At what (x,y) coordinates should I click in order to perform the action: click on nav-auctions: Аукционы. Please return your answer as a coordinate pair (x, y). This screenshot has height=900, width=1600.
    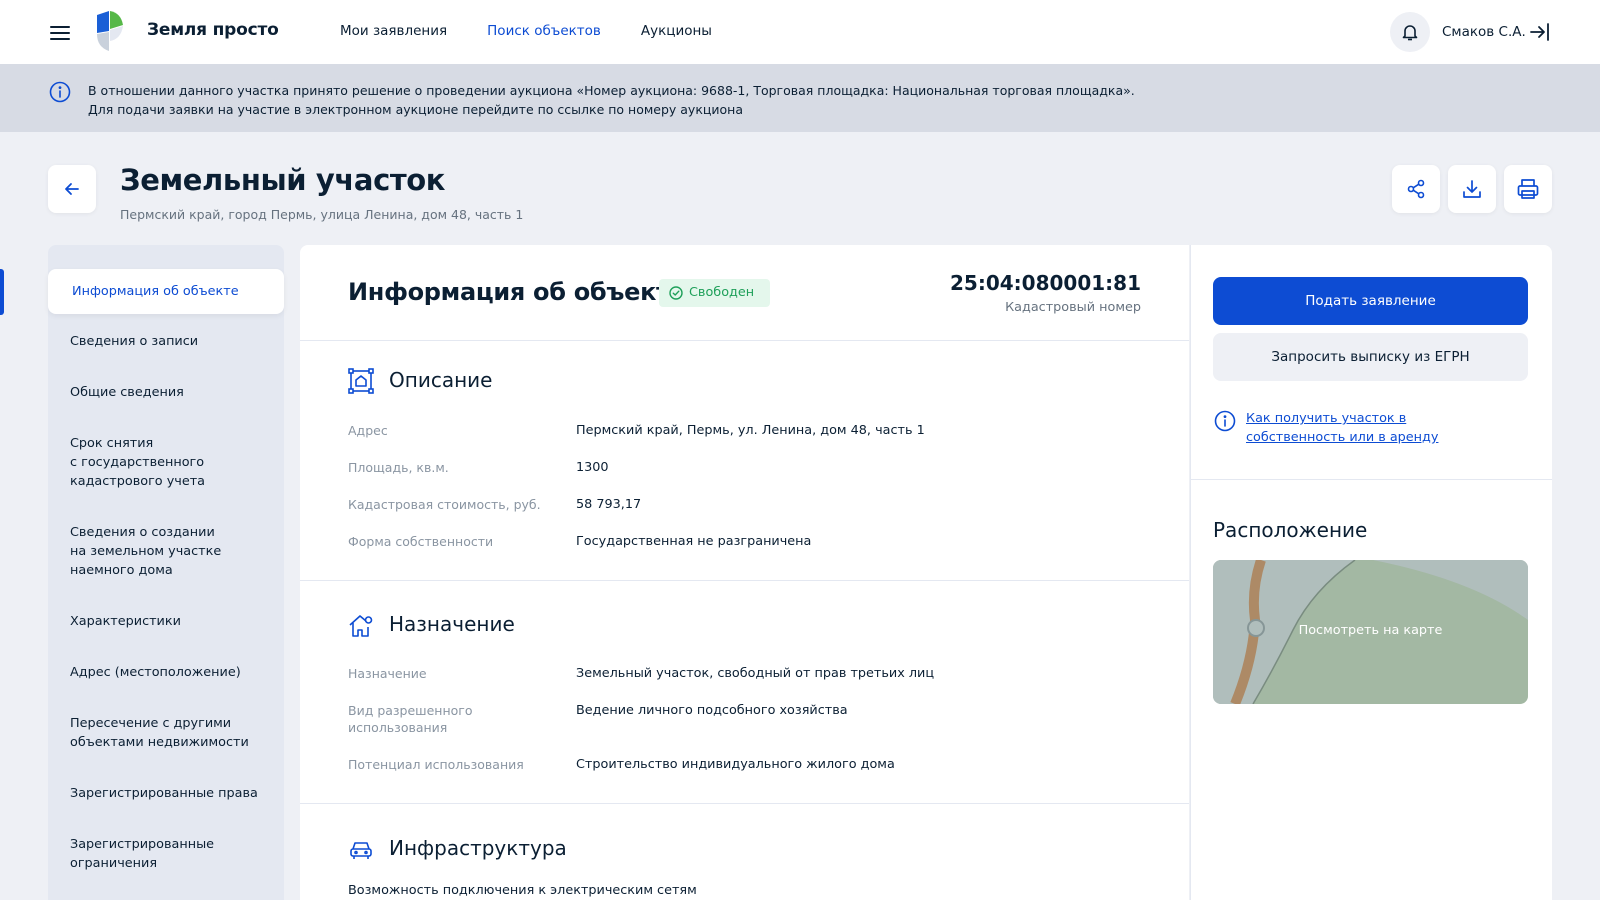
    Looking at the image, I should click on (676, 31).